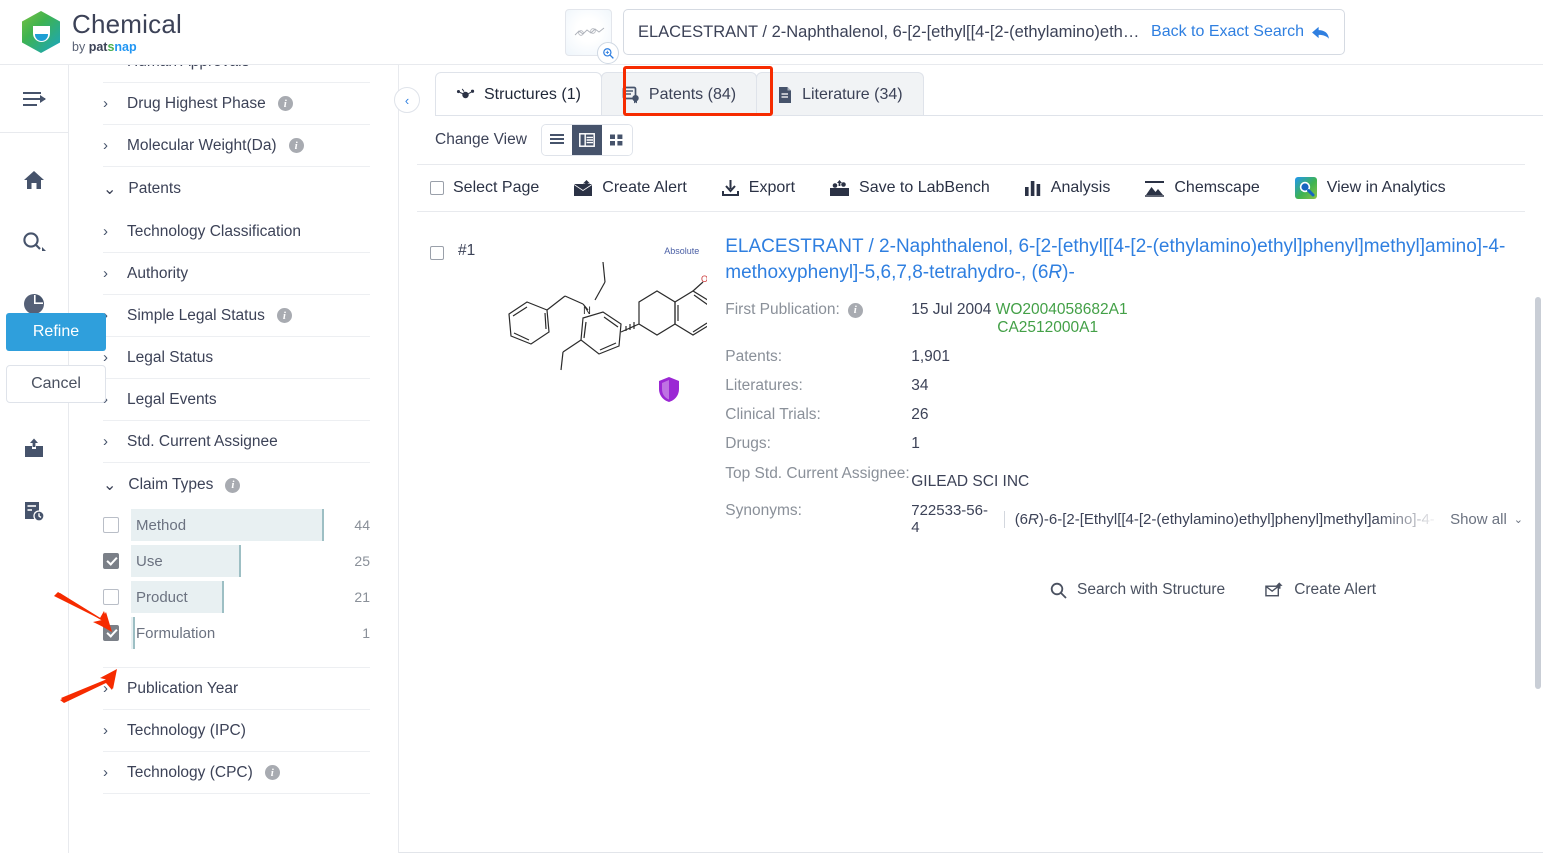  Describe the element at coordinates (154, 188) in the screenshot. I see `filter-section-label: Patents` at that location.